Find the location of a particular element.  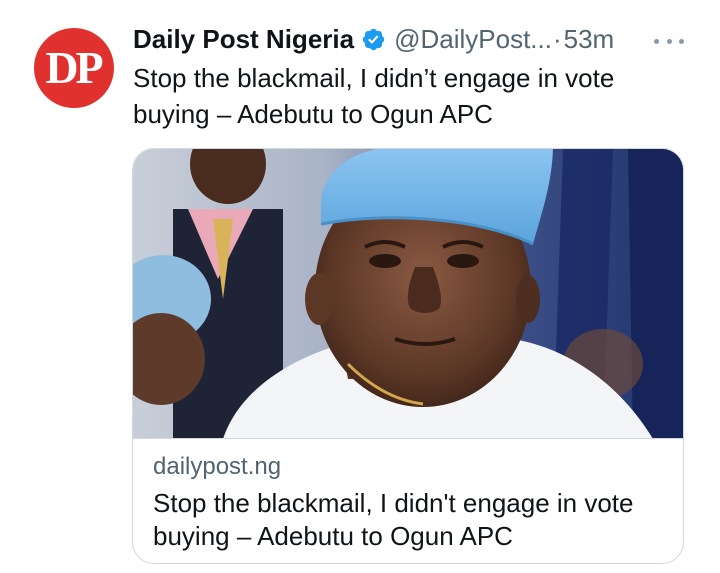

more-options-icon is located at coordinates (669, 41).